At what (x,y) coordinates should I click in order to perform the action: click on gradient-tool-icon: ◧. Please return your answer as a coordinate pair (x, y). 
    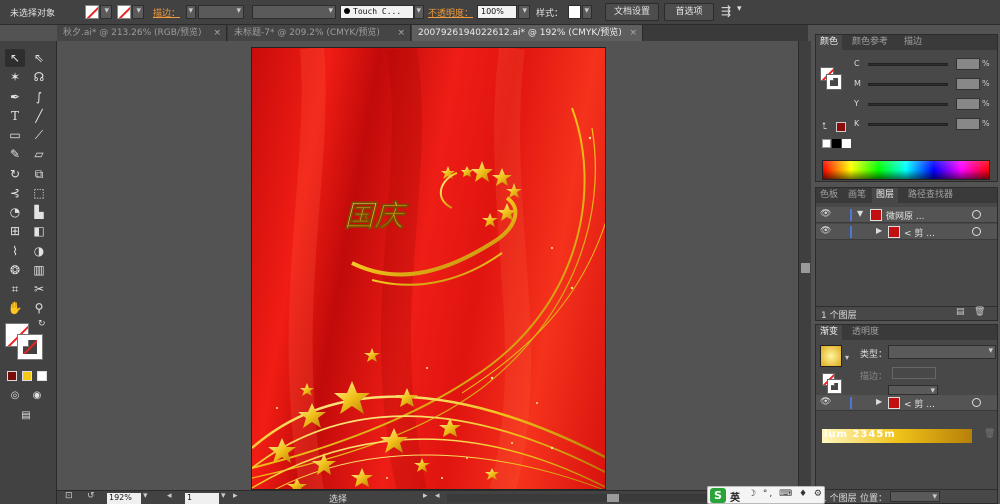
    Looking at the image, I should click on (39, 231).